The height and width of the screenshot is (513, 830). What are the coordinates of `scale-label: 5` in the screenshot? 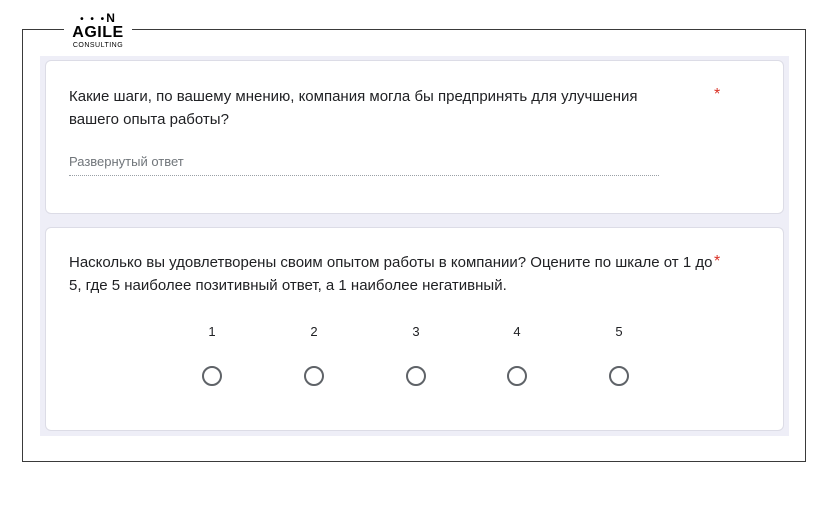 It's located at (619, 331).